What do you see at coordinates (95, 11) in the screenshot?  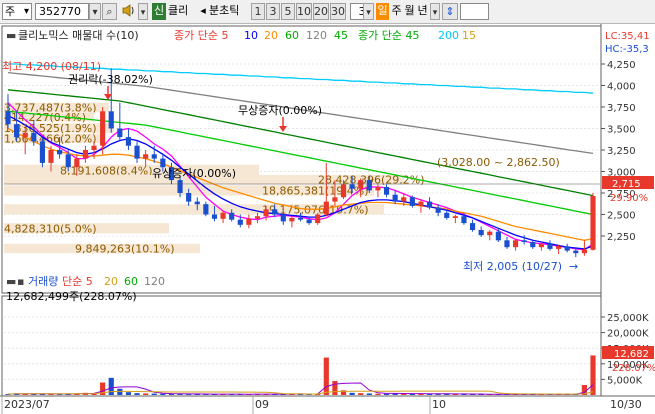 I see `code-dropdown-button: ▾` at bounding box center [95, 11].